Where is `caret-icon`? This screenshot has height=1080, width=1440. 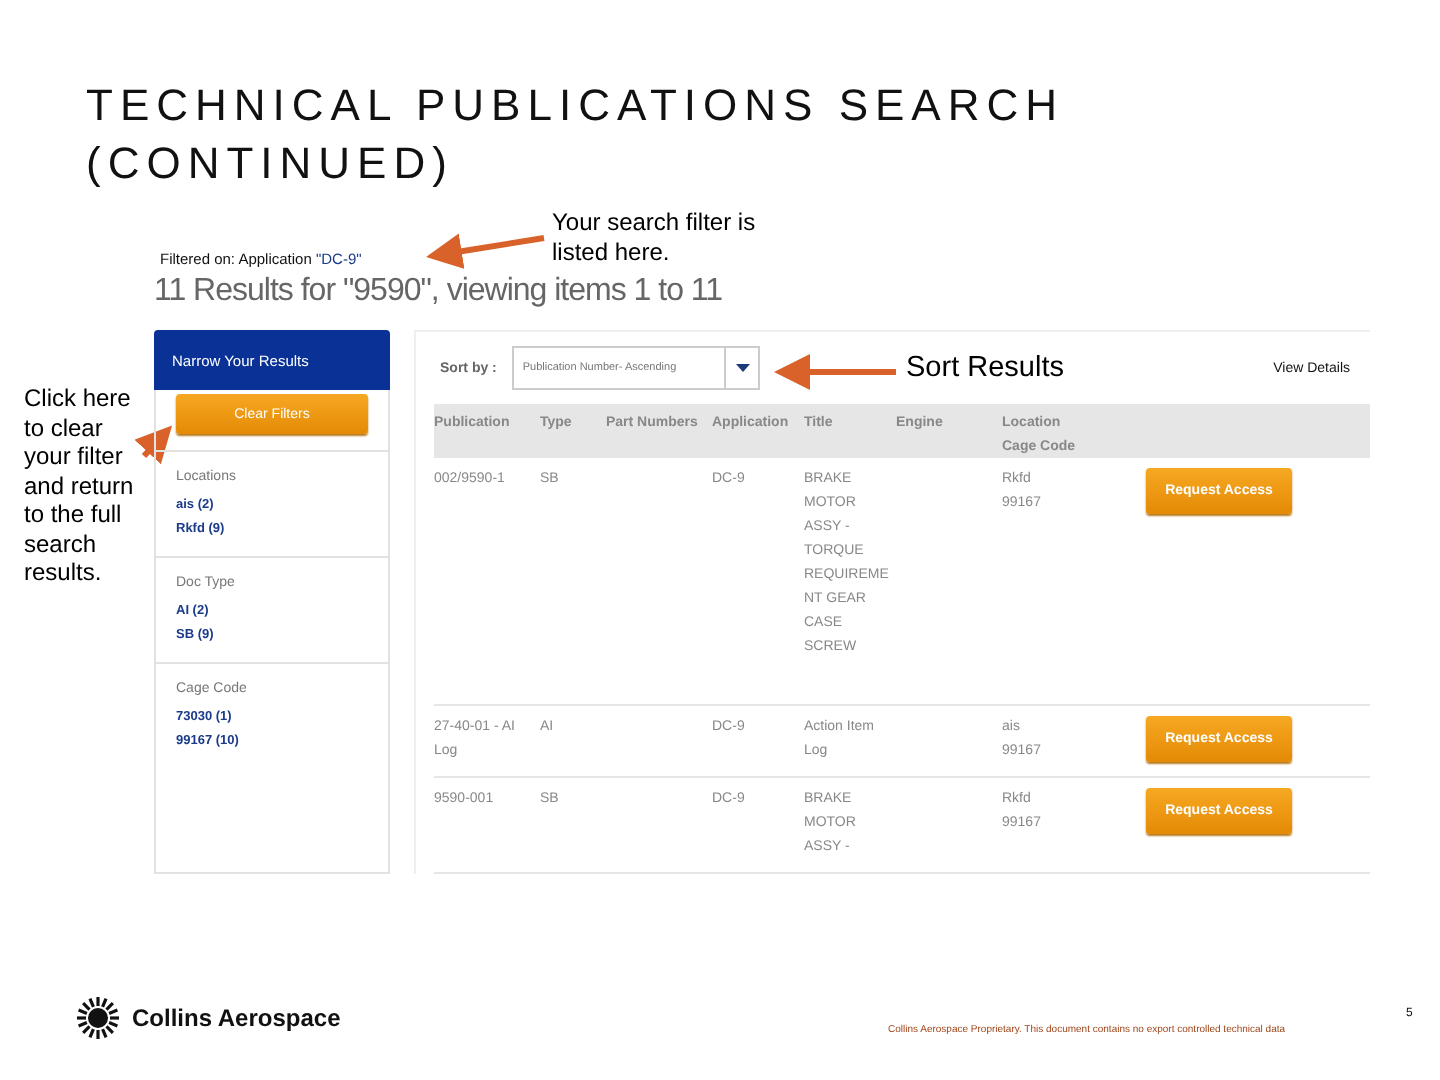
caret-icon is located at coordinates (742, 368).